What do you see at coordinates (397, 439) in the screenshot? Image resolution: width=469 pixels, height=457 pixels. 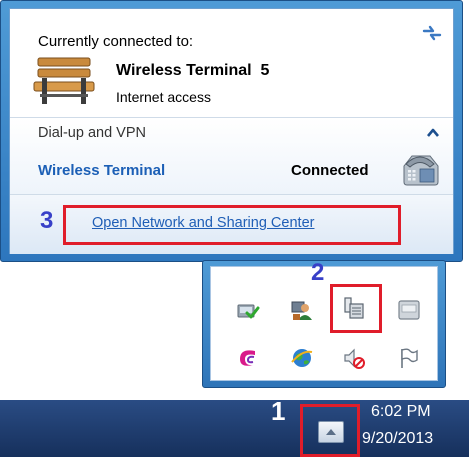 I see `clock-date: 9/20/2013` at bounding box center [397, 439].